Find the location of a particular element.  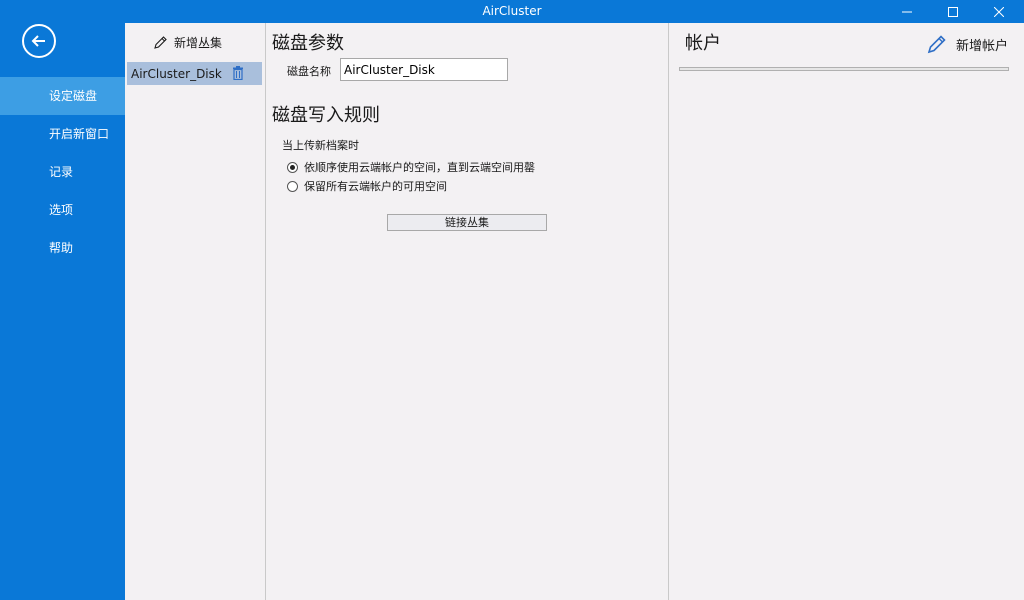

radio-unselected is located at coordinates (292, 186).